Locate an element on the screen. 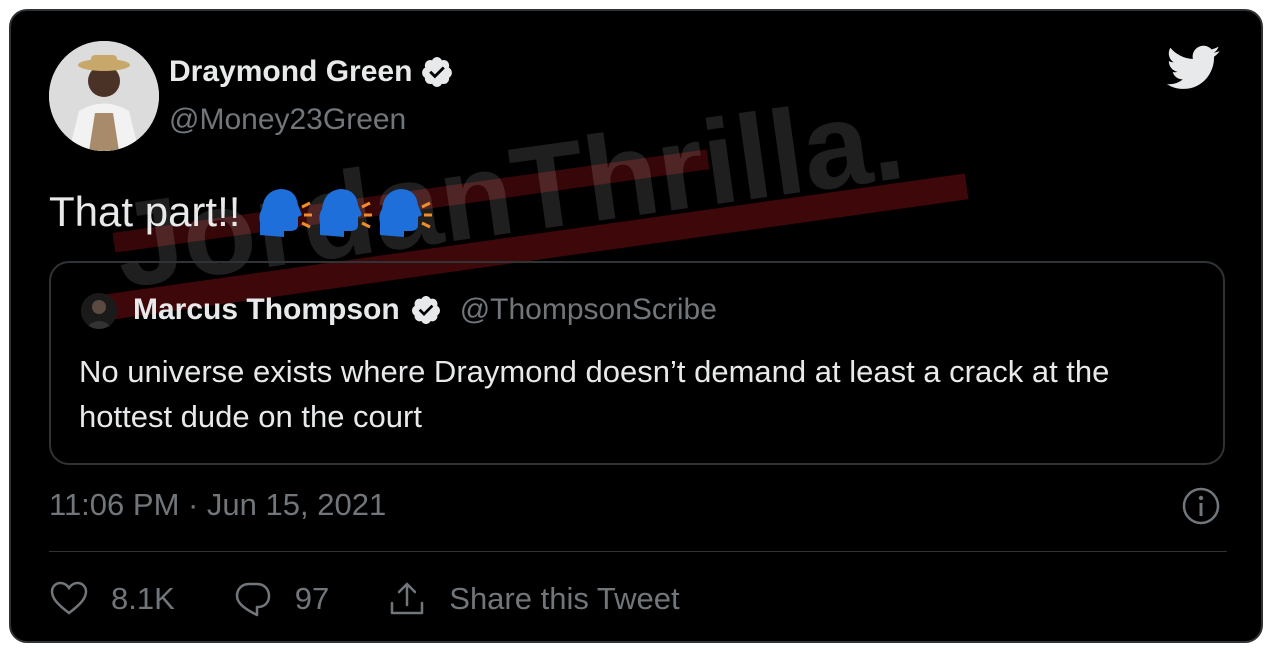 This screenshot has width=1279, height=659. share-icon is located at coordinates (407, 598).